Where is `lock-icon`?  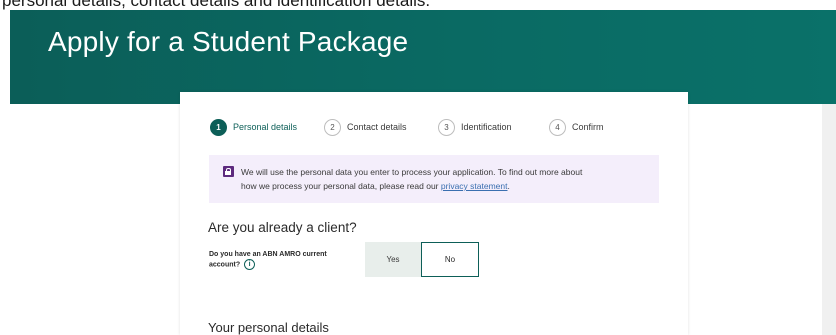
lock-icon is located at coordinates (228, 171).